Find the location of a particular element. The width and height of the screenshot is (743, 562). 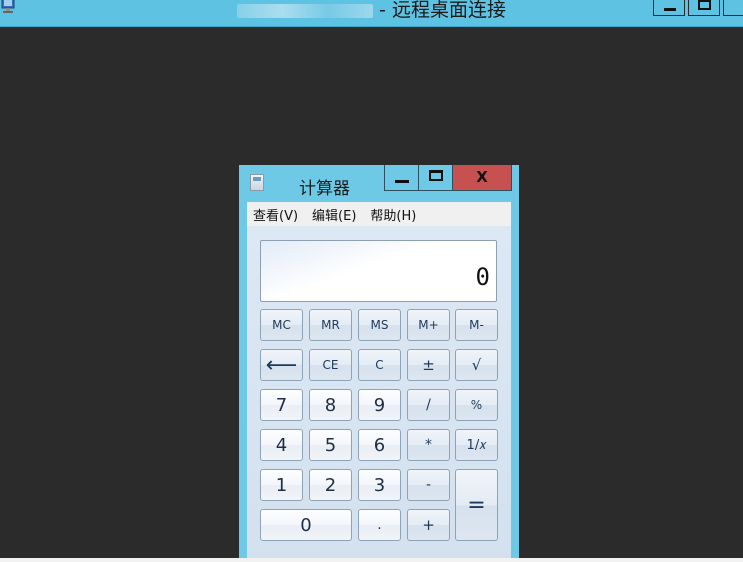

digit-5-button: 5 is located at coordinates (330, 445).